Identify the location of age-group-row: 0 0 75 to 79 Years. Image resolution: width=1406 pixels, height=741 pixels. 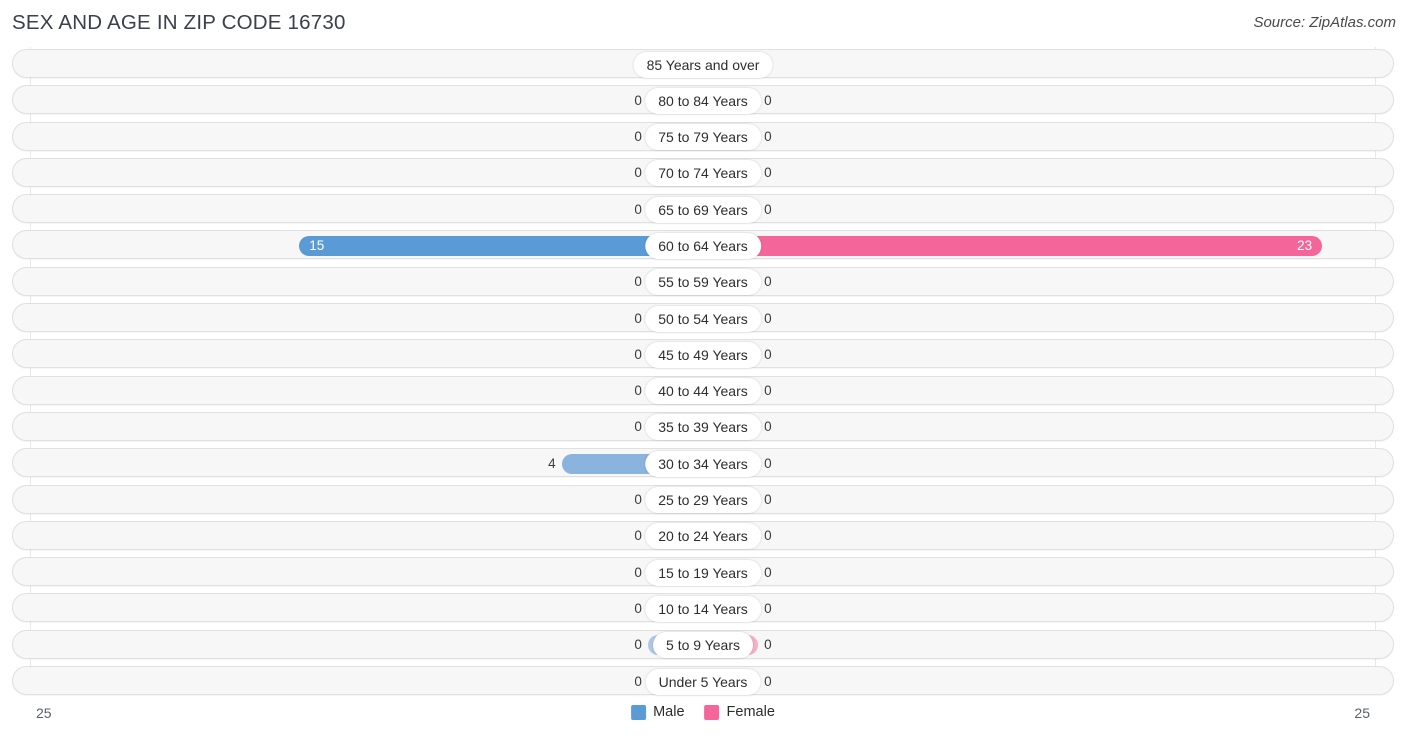
(703, 138).